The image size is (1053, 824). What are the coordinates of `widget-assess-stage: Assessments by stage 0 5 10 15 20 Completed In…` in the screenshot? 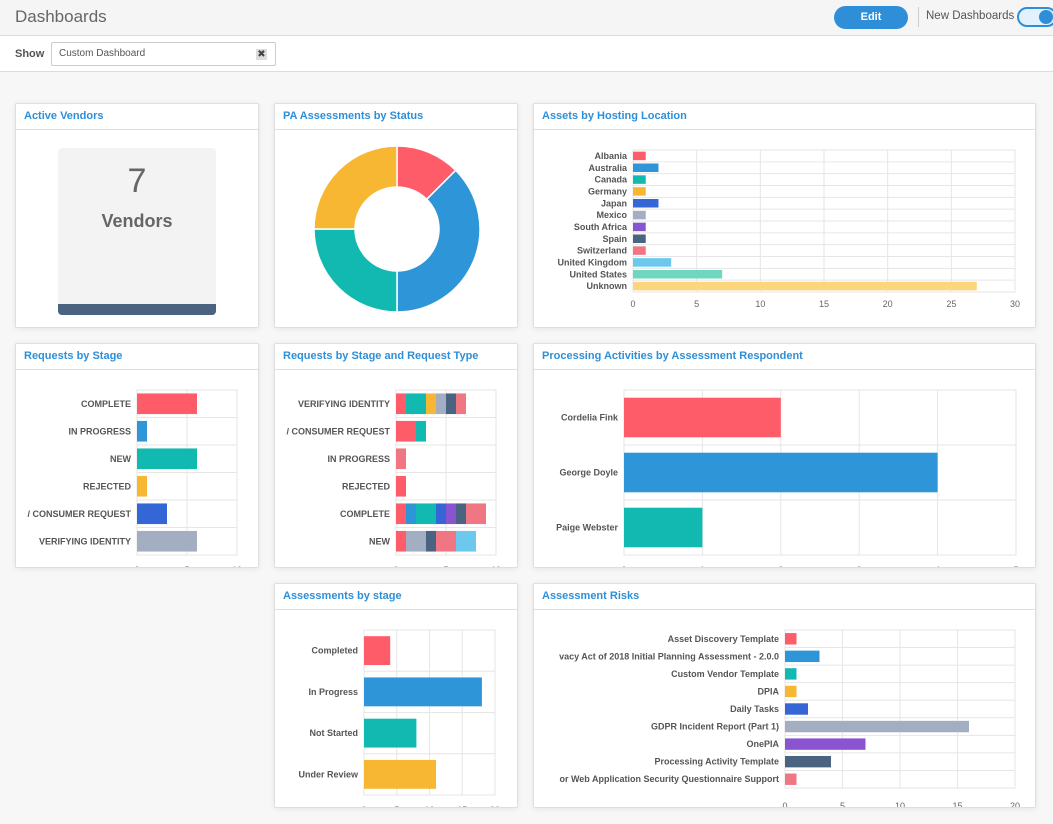 It's located at (396, 699).